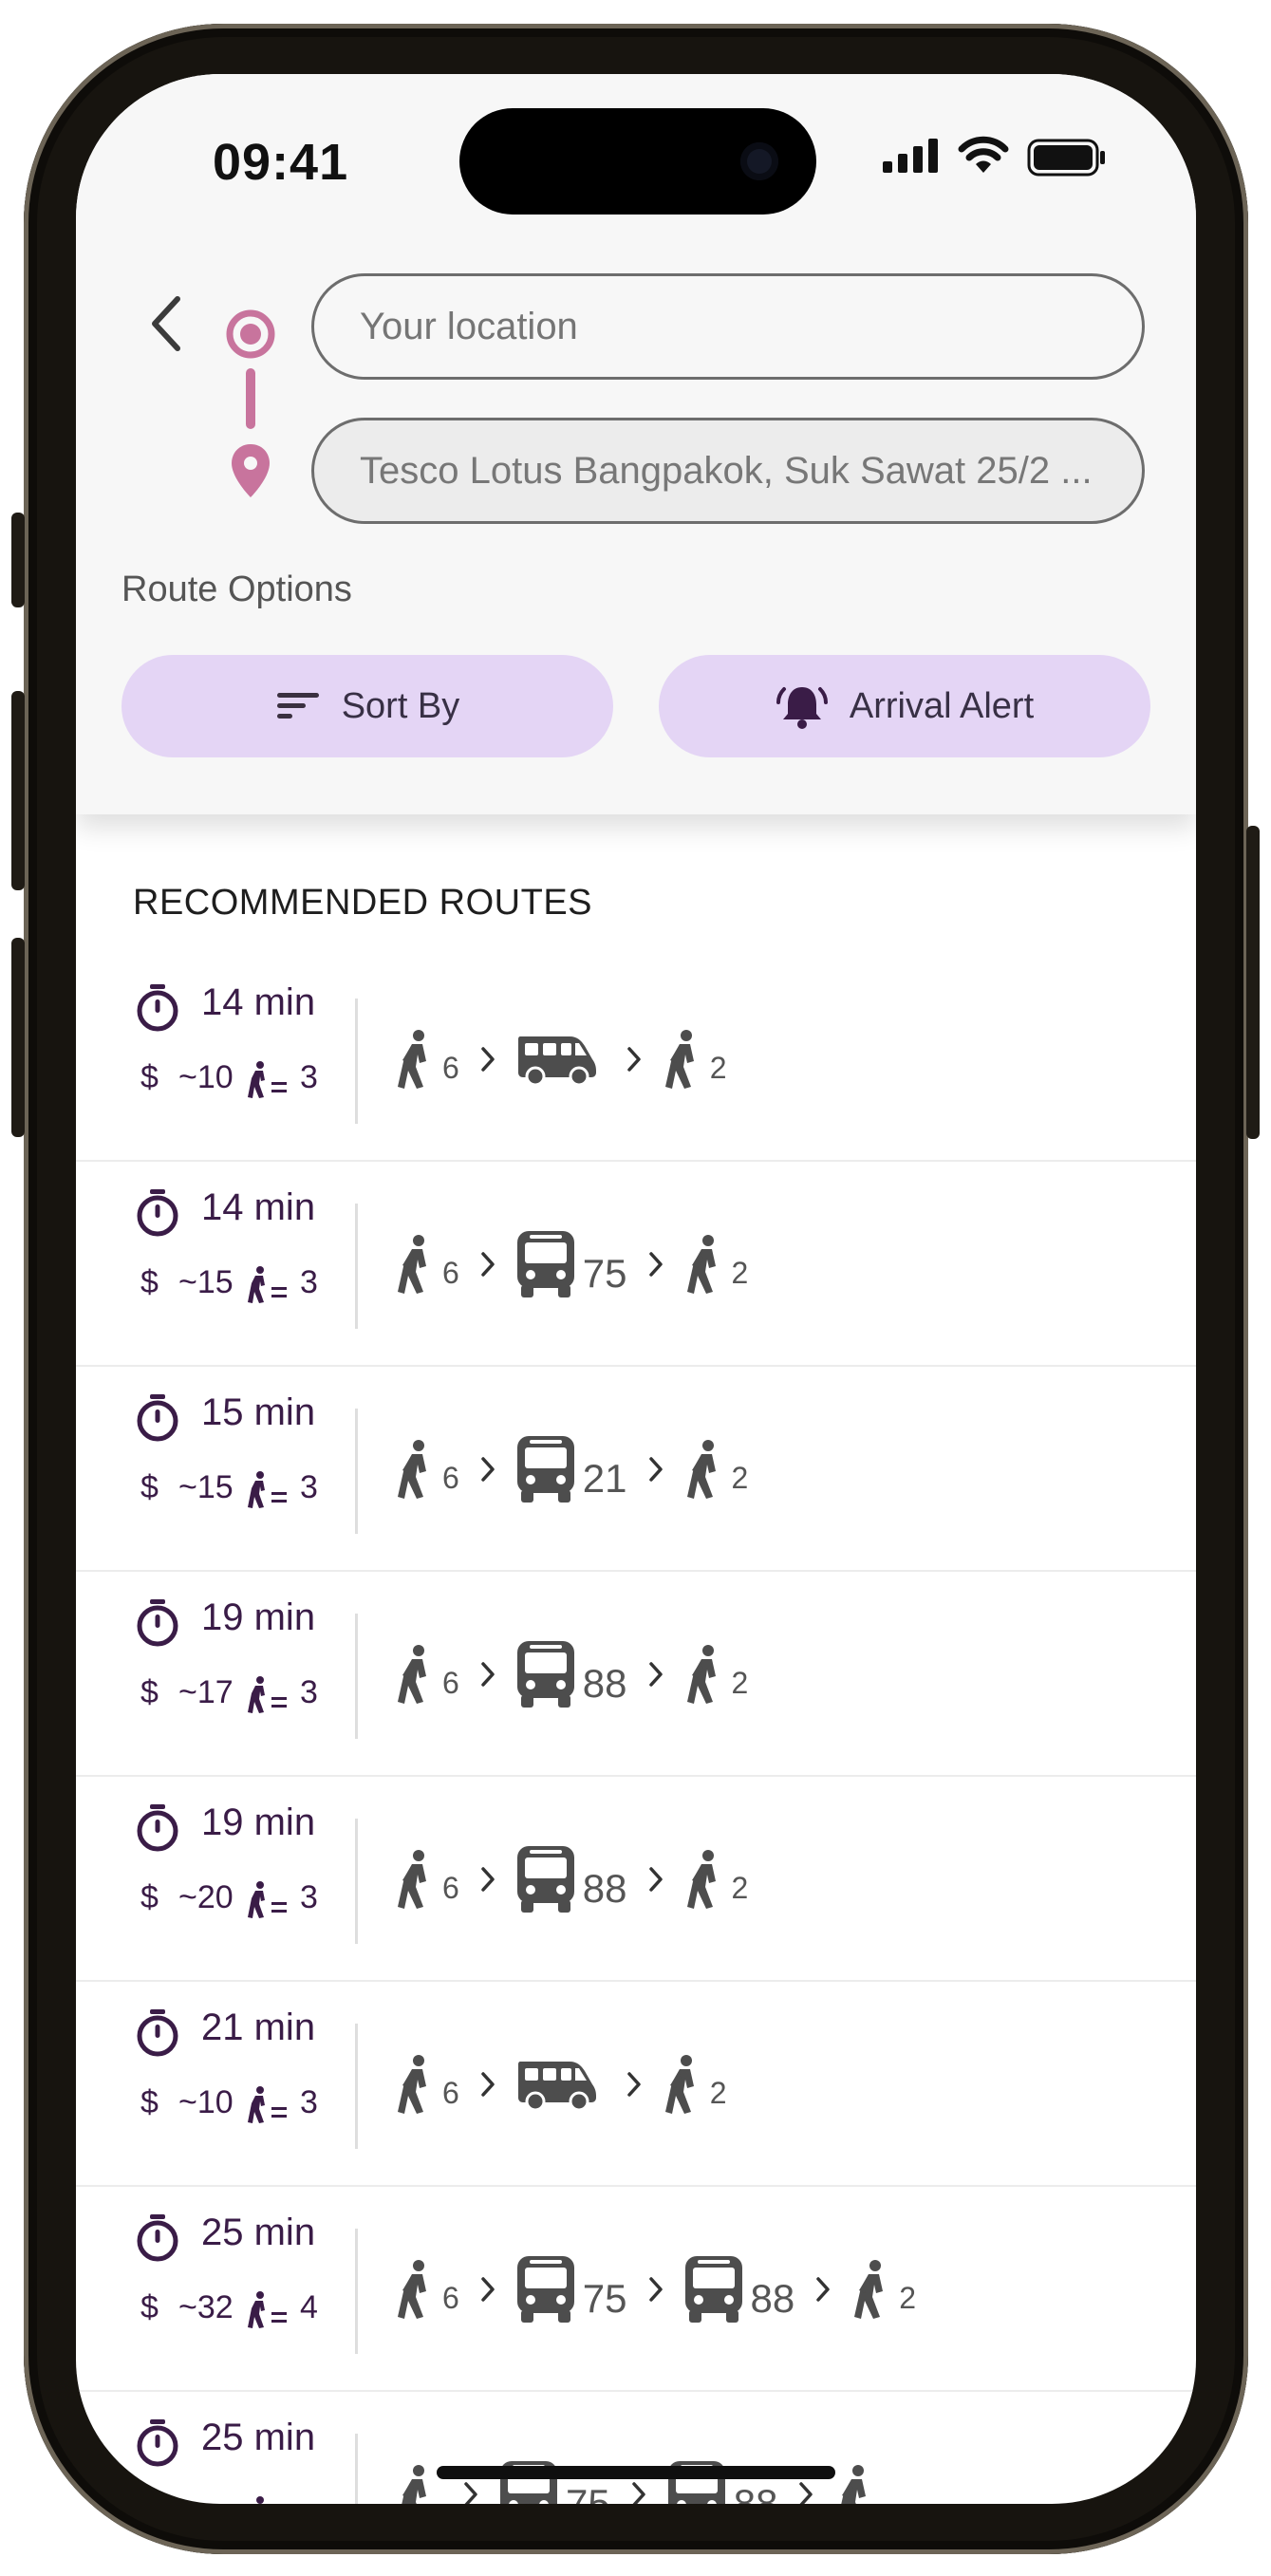  I want to click on dynamic-island, so click(637, 161).